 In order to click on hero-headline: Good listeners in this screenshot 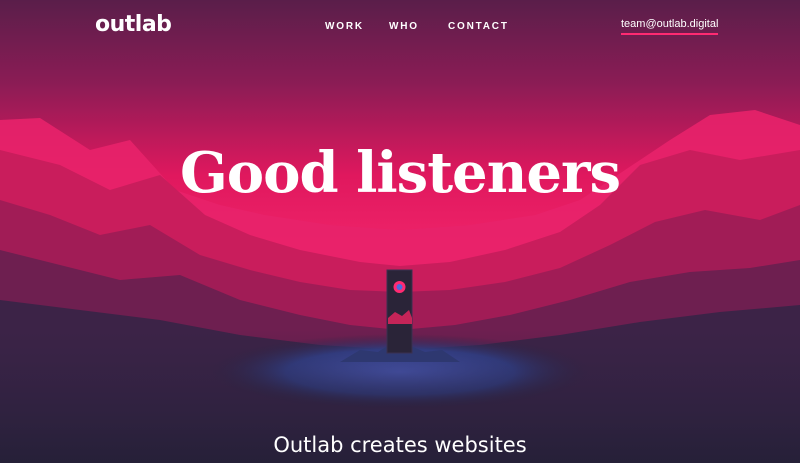, I will do `click(400, 173)`.